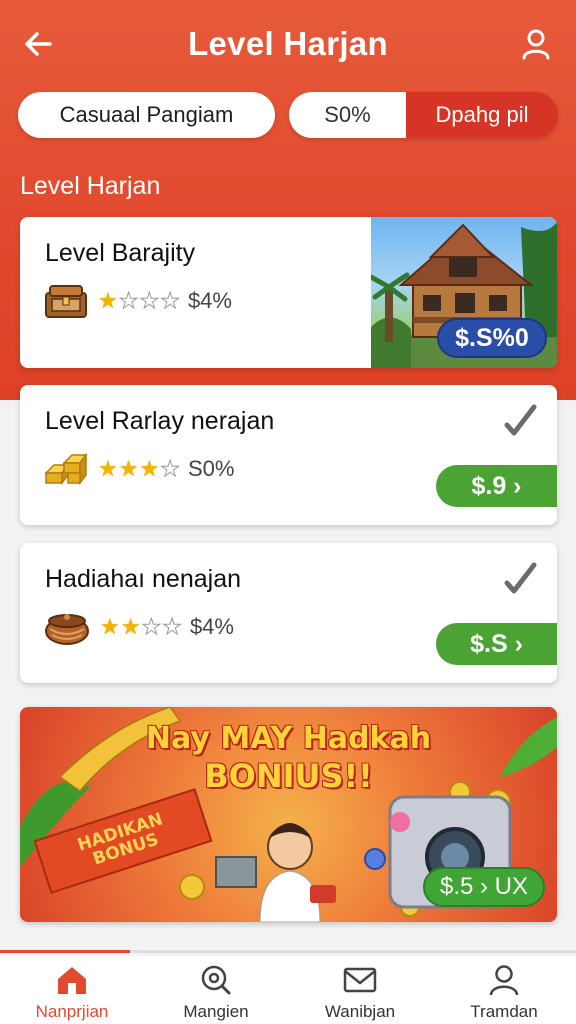 This screenshot has height=1024, width=576. Describe the element at coordinates (72, 980) in the screenshot. I see `home-icon` at that location.